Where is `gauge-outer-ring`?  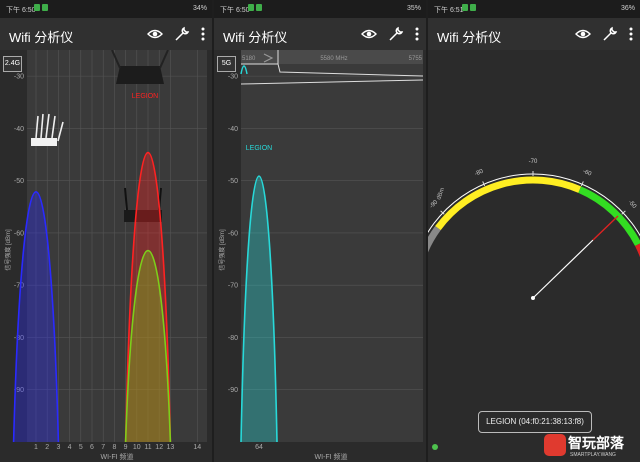
gauge-outer-ring is located at coordinates (534, 205).